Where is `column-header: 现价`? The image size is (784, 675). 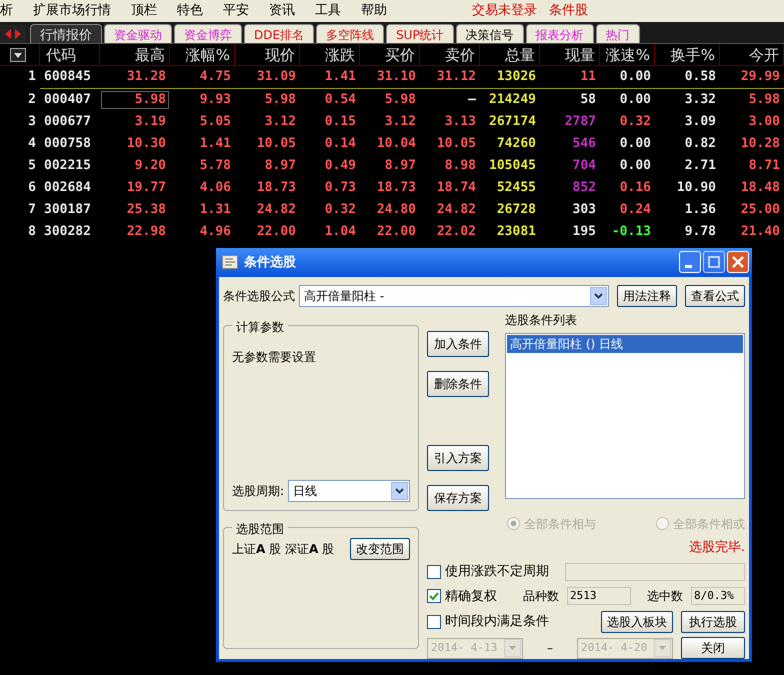
column-header: 现价 is located at coordinates (267, 54).